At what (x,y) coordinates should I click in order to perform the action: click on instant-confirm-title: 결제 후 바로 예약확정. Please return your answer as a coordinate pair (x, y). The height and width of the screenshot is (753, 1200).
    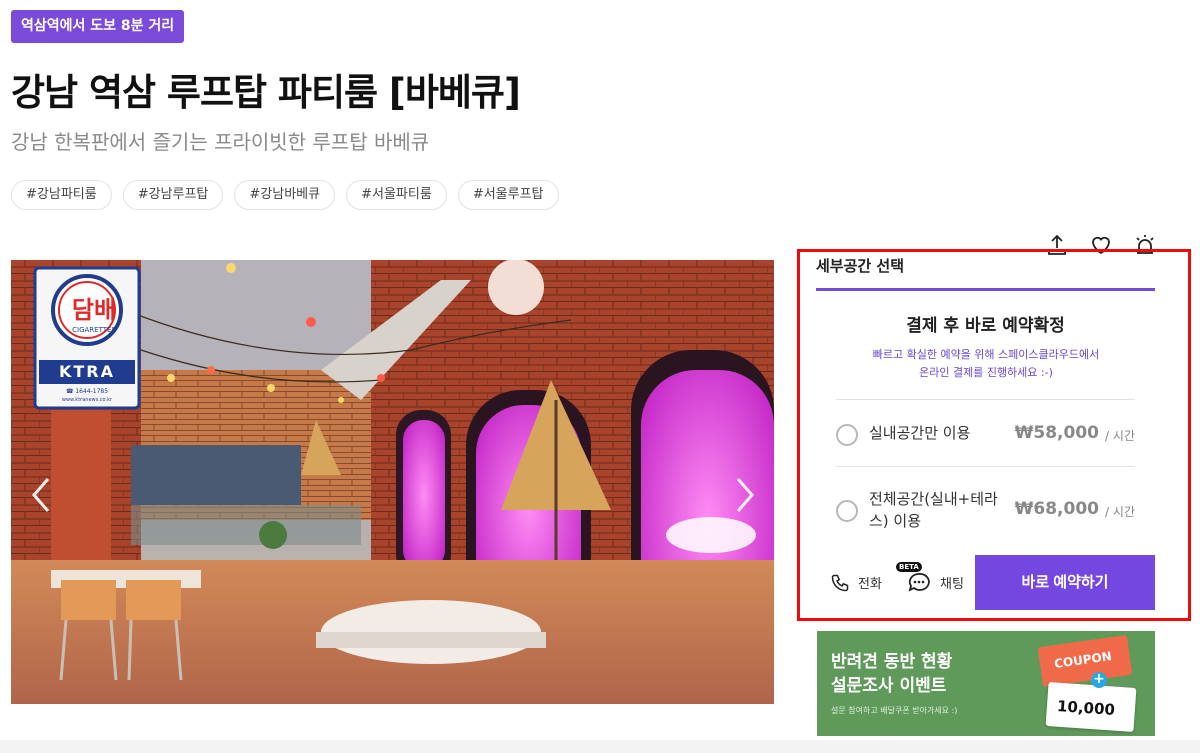
    Looking at the image, I should click on (985, 326).